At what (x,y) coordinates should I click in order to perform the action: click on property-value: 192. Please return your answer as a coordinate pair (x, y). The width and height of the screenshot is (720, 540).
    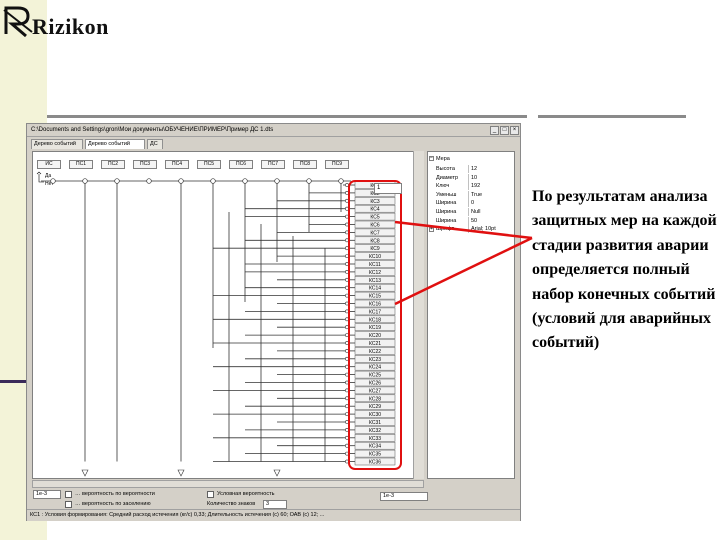
    Looking at the image, I should click on (491, 186).